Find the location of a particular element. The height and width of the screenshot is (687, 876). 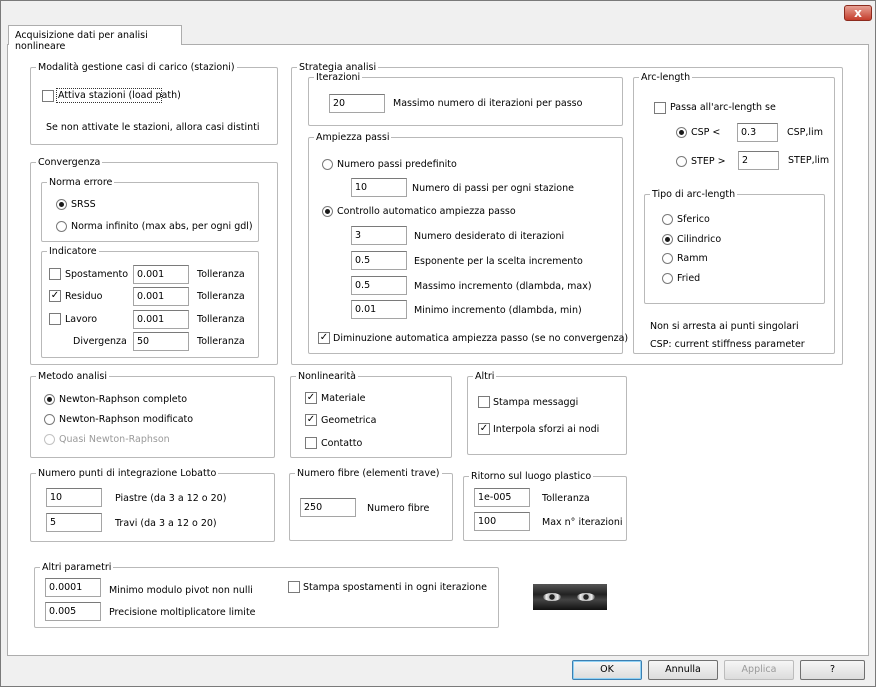

spostamento-label: Spostamento is located at coordinates (97, 274).